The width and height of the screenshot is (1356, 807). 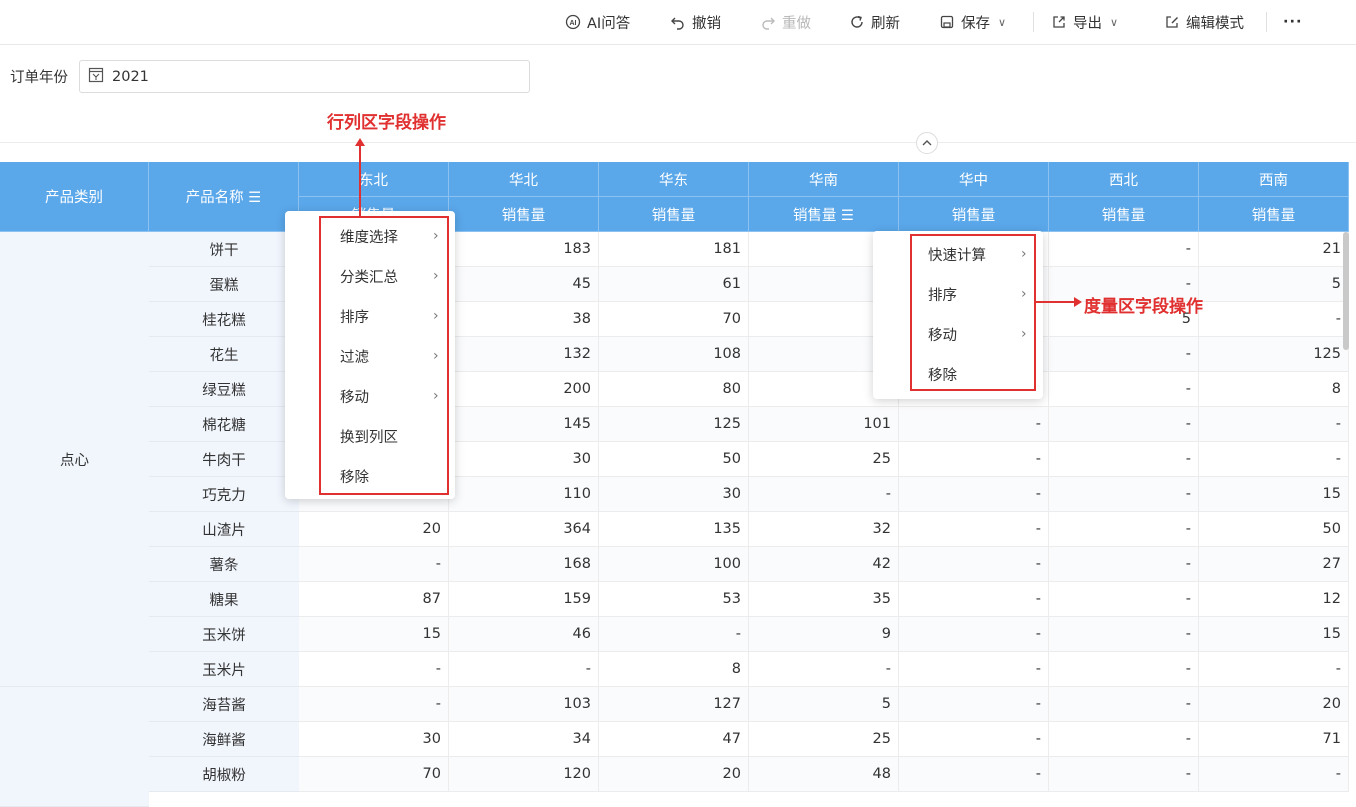 What do you see at coordinates (370, 236) in the screenshot?
I see `menu-item: 维度选择 ›` at bounding box center [370, 236].